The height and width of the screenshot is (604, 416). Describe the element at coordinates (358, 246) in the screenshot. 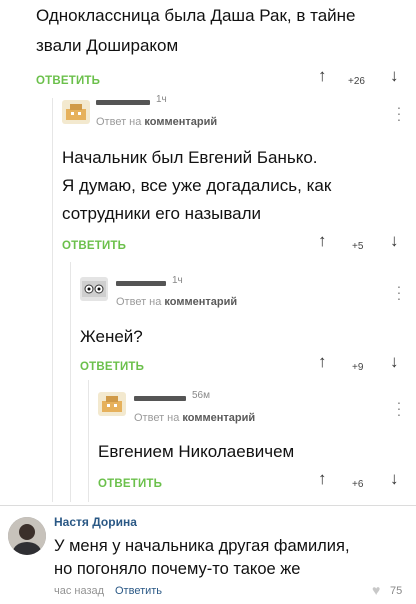

I see `score: +5` at that location.